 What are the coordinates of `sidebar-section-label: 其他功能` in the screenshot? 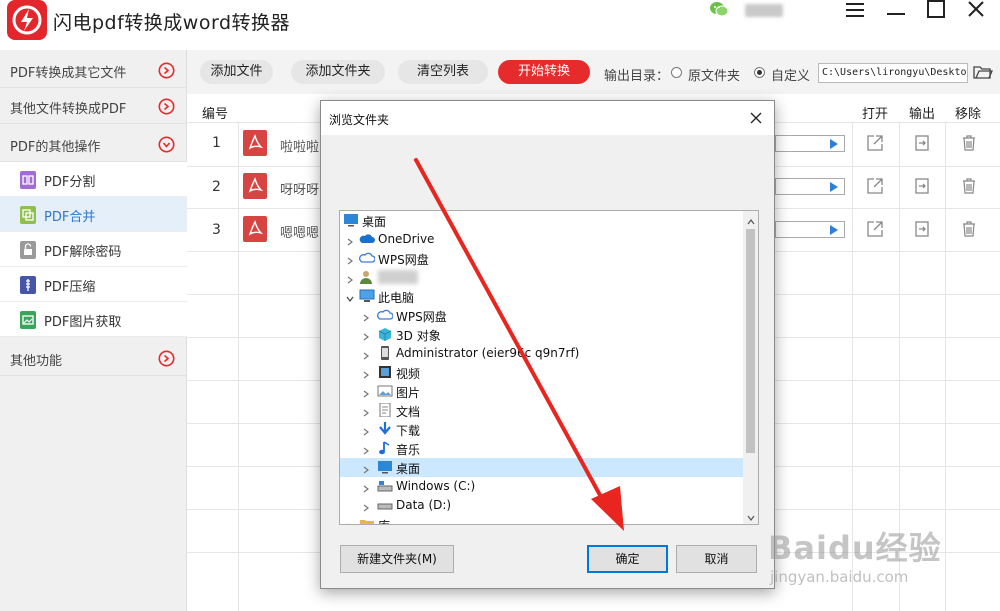 It's located at (36, 361).